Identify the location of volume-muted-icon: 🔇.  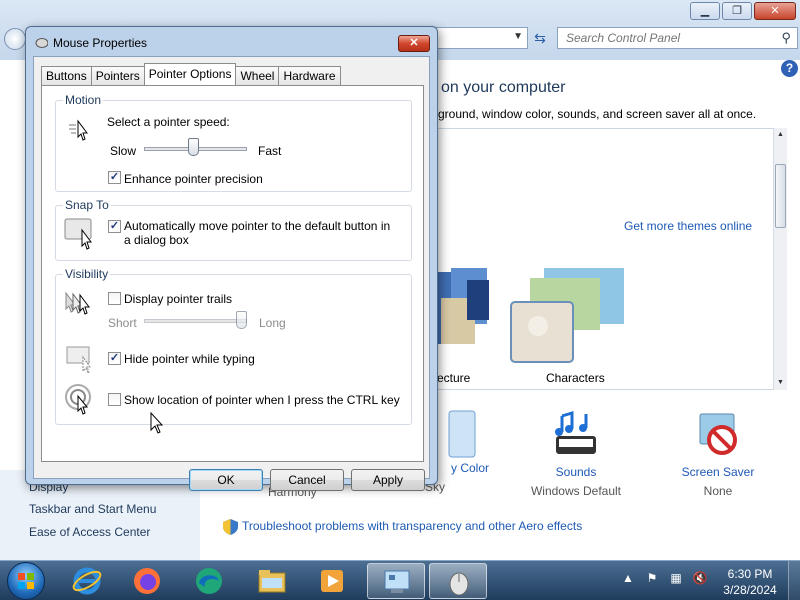
(700, 578).